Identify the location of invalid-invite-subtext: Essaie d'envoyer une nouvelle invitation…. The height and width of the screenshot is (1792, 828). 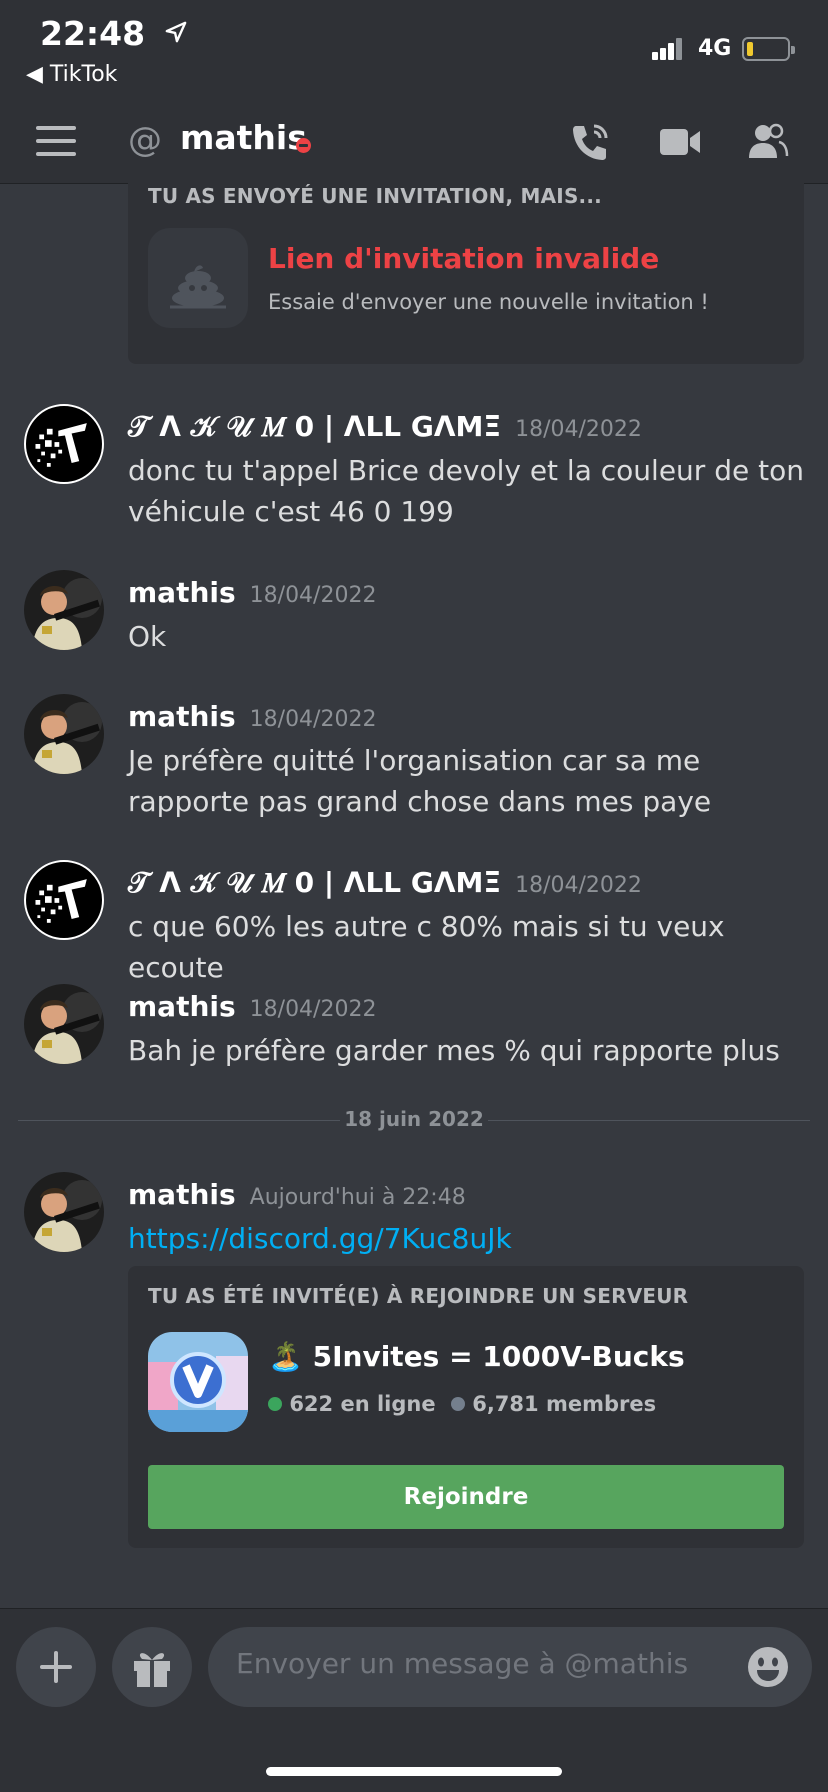
(488, 302).